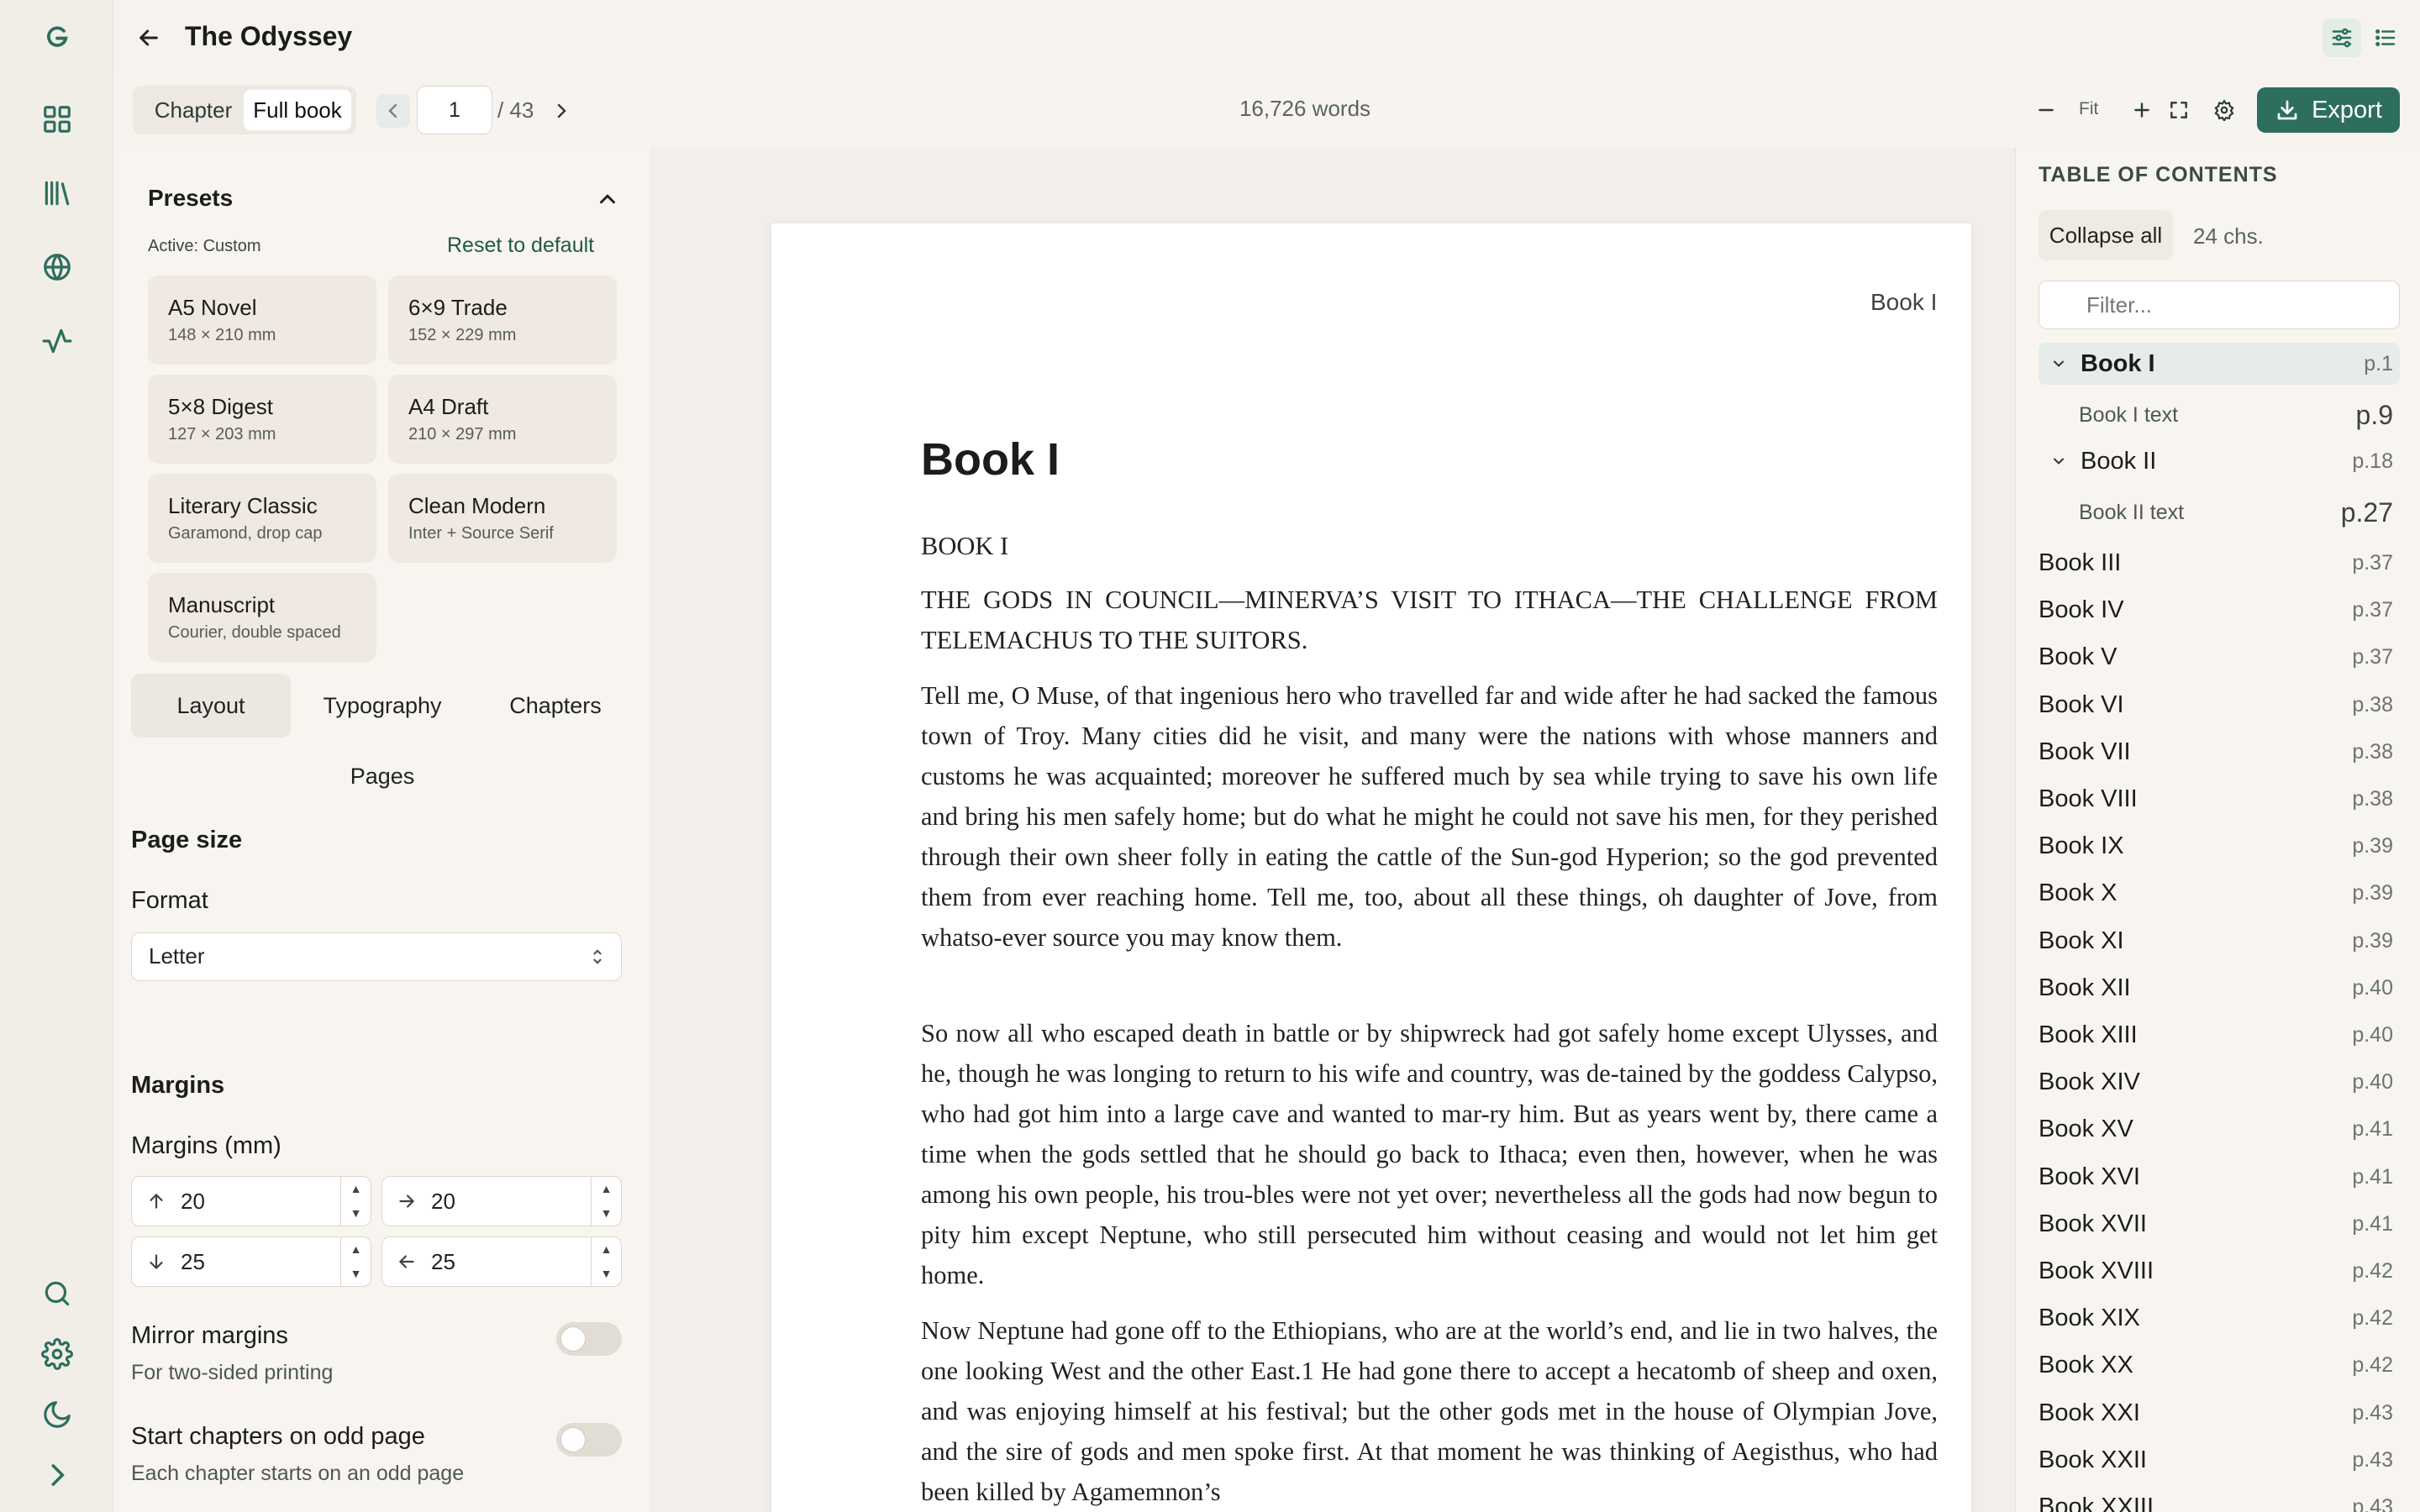 The image size is (2420, 1512). What do you see at coordinates (251, 1201) in the screenshot?
I see `margin-top-field: 20 ▲ ▼` at bounding box center [251, 1201].